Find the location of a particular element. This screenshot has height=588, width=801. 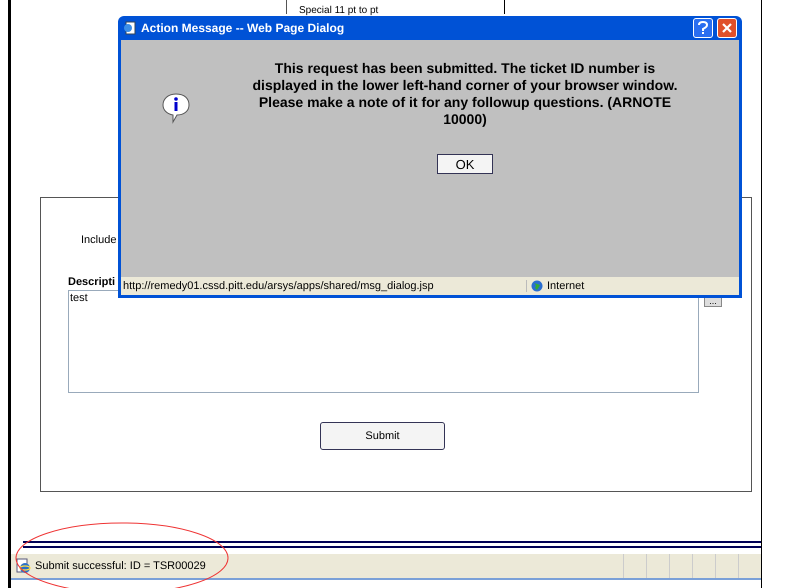

status-text: Submit successful: ID = TSR00029 is located at coordinates (120, 566).